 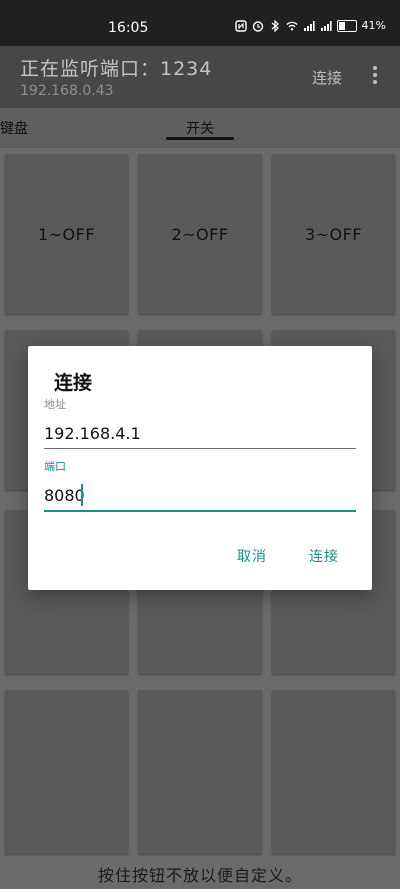 I want to click on toolbar-title: 正在监听端口：1234, so click(x=116, y=69).